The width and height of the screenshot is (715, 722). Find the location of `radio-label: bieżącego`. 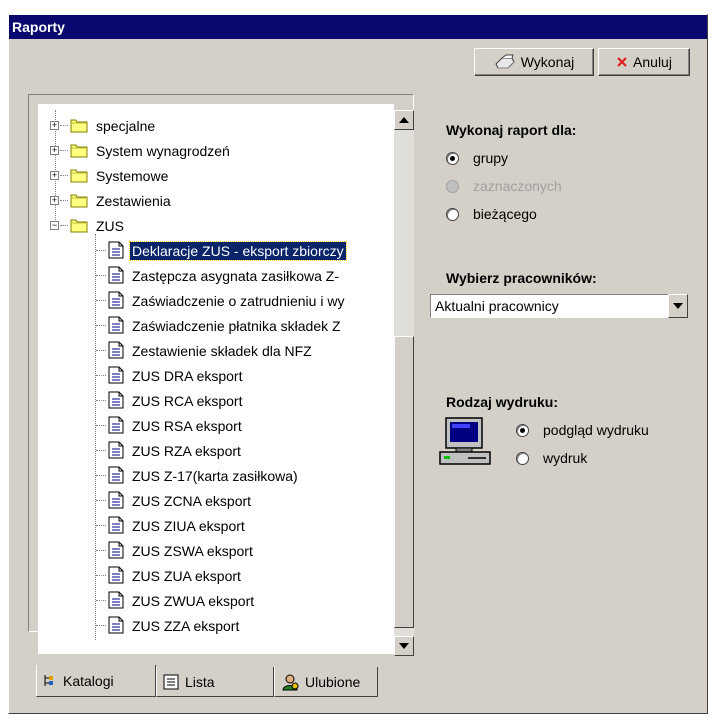

radio-label: bieżącego is located at coordinates (505, 214).